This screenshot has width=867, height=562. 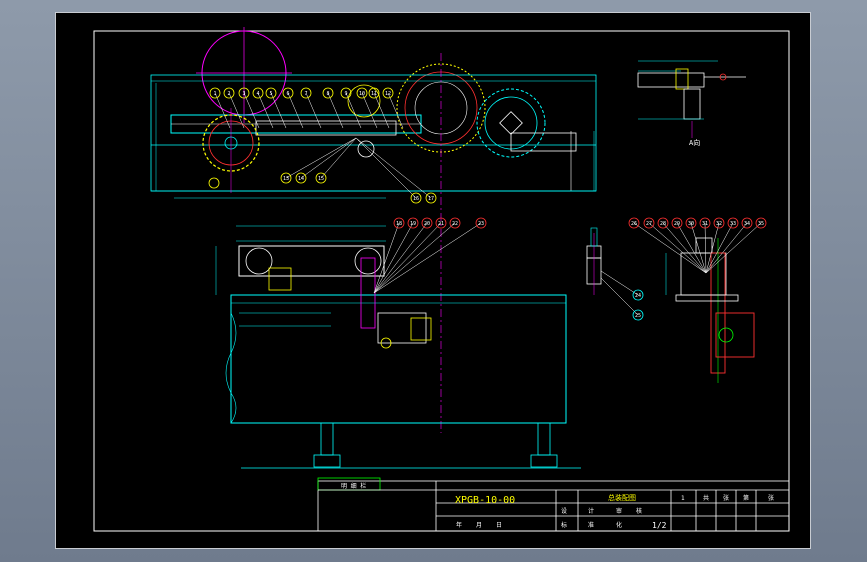 What do you see at coordinates (286, 179) in the screenshot?
I see `balloon-number-13: 13` at bounding box center [286, 179].